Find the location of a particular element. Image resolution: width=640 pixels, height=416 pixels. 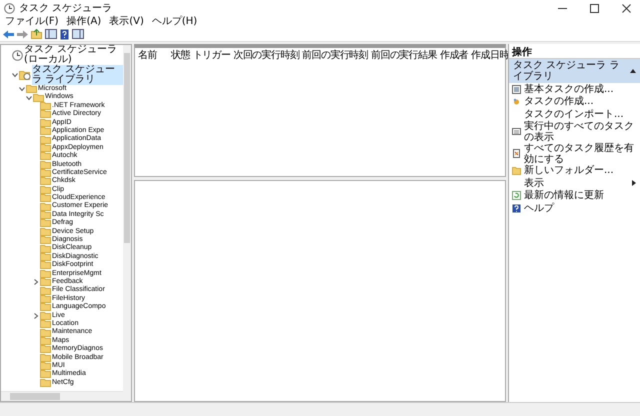

vertical-scrollbar is located at coordinates (127, 218).